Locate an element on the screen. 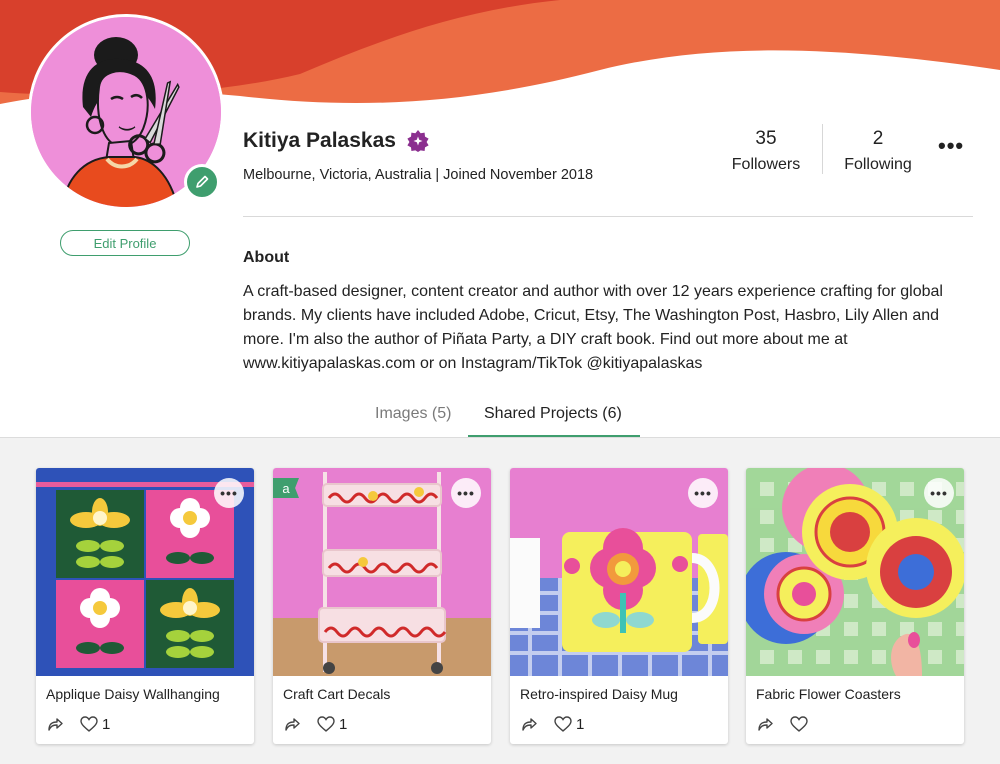 The height and width of the screenshot is (764, 1000). more-options-icon: ••• is located at coordinates (951, 146).